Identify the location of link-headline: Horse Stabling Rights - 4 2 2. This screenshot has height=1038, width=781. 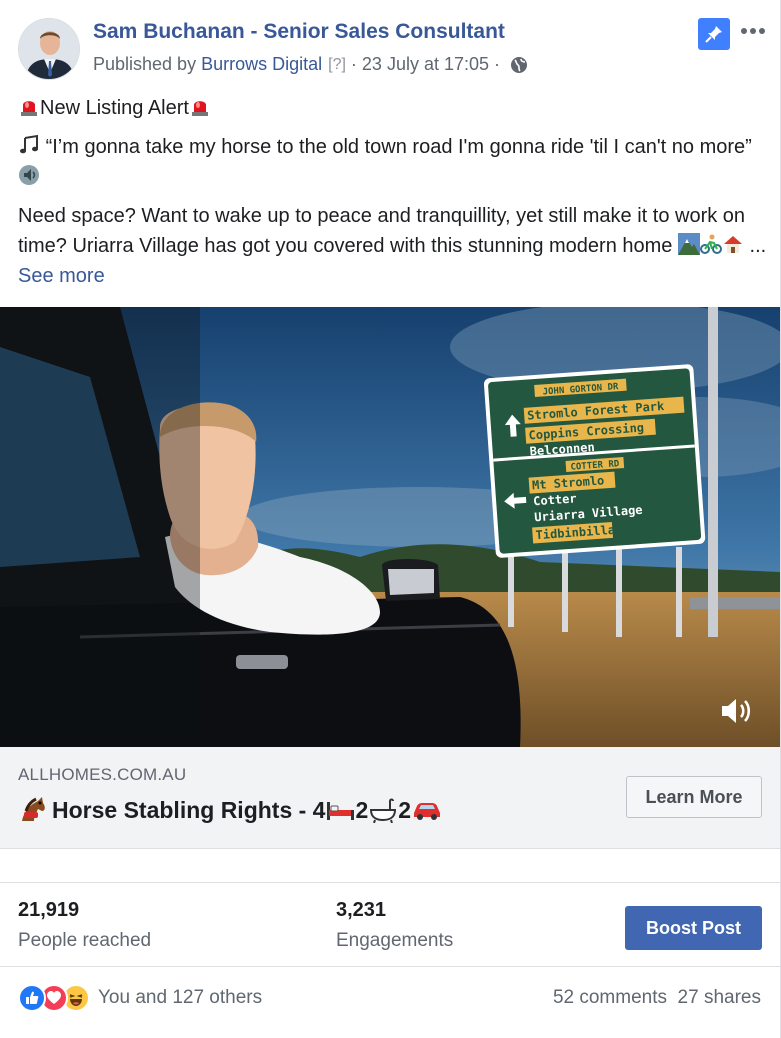
(230, 810).